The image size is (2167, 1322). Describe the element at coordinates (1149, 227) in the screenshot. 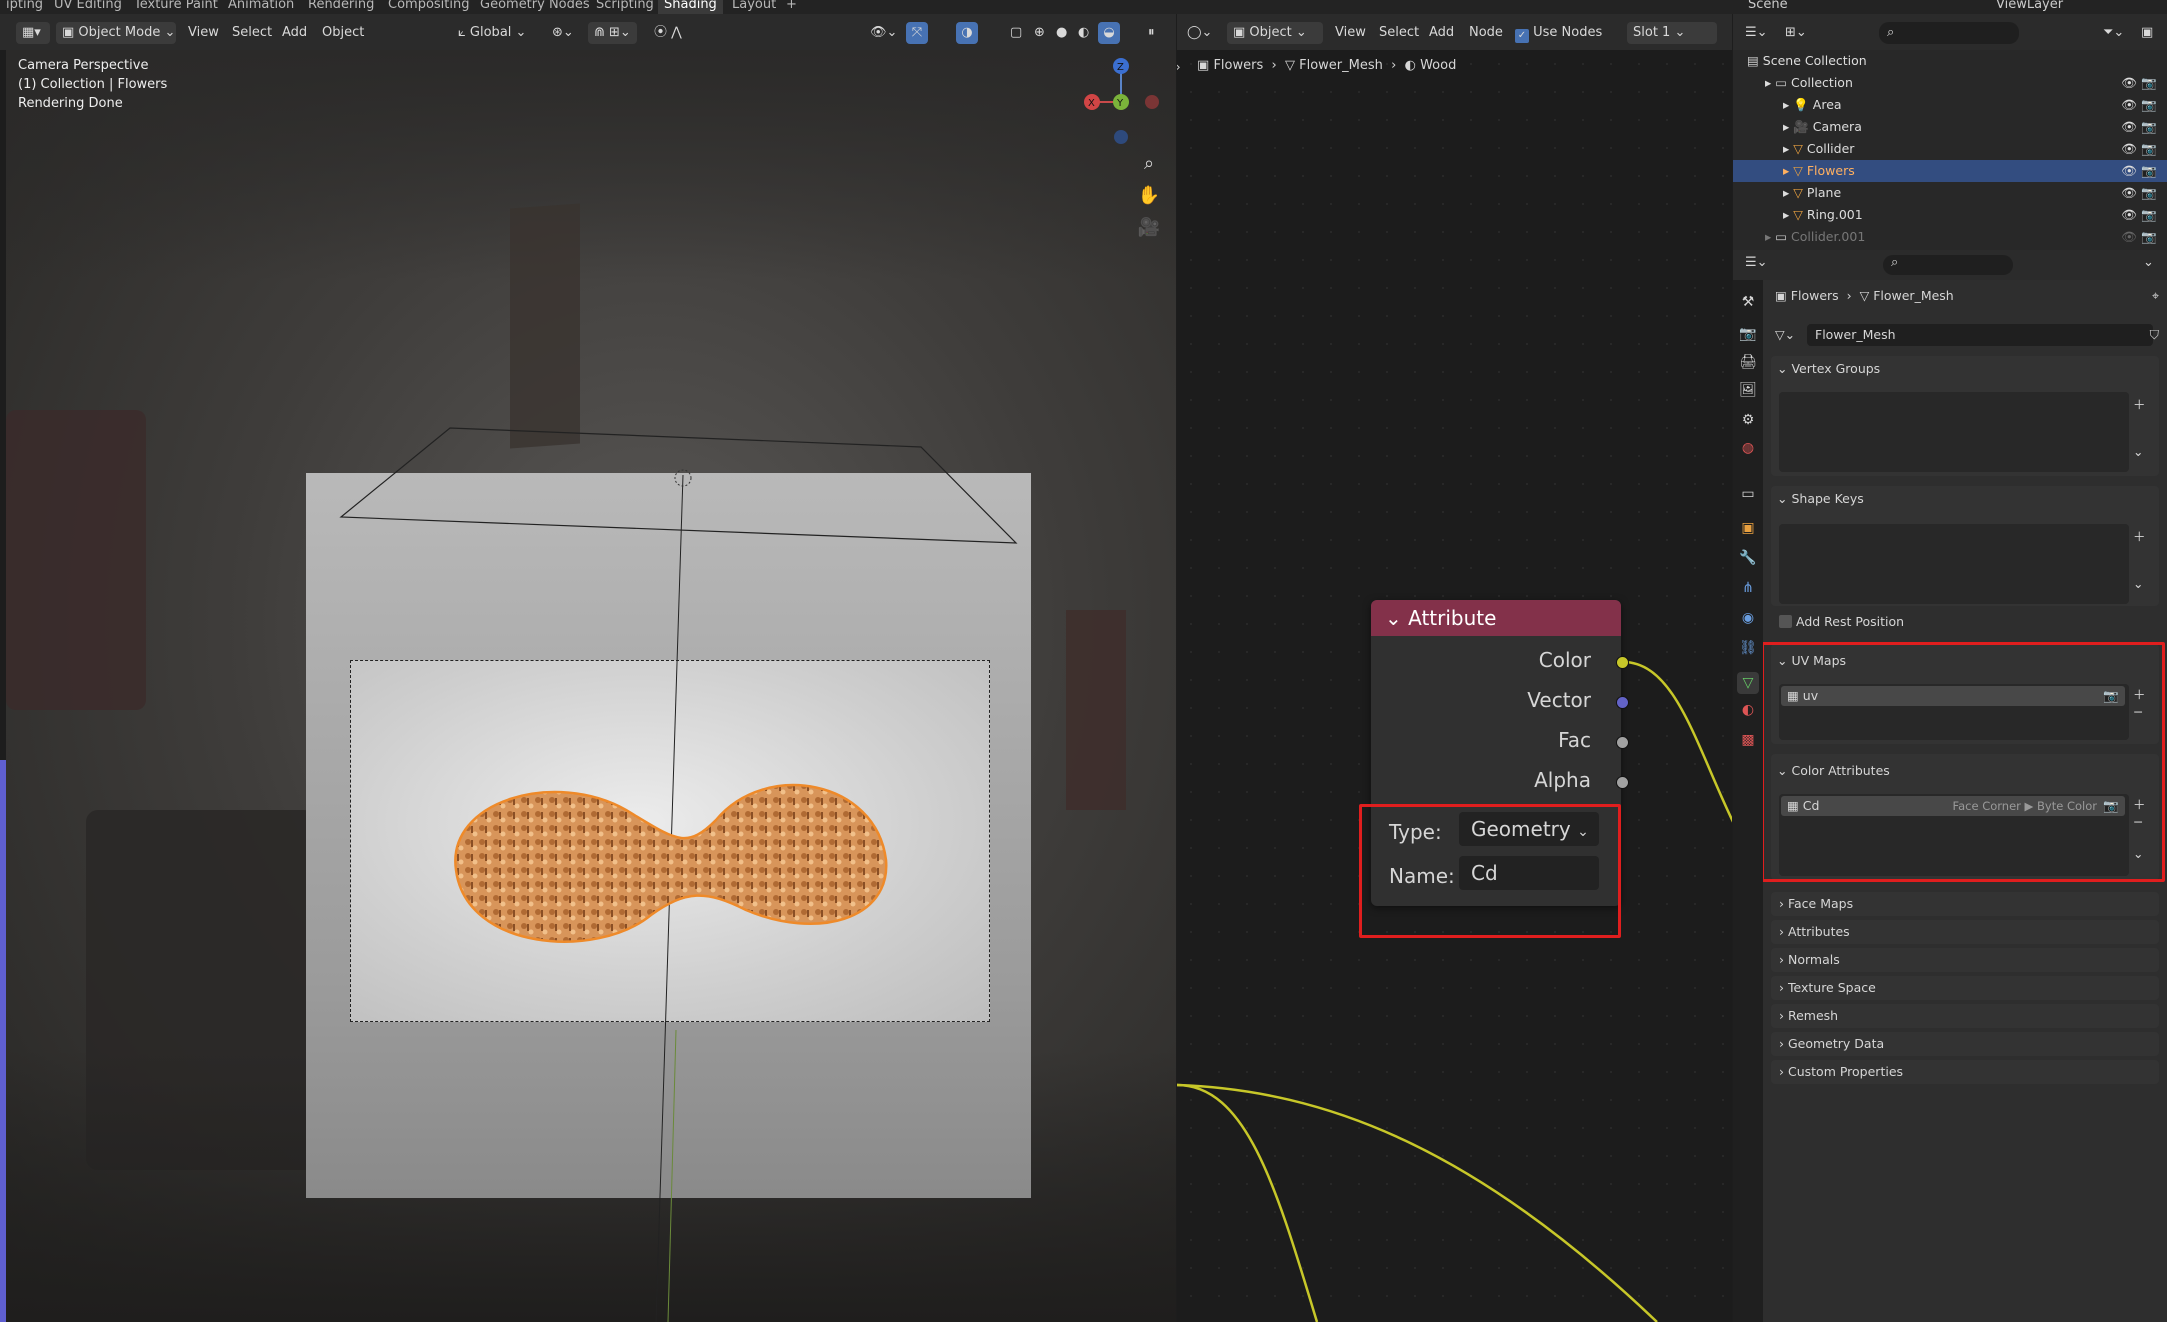

I see `camera-view-icon: 🎥` at that location.